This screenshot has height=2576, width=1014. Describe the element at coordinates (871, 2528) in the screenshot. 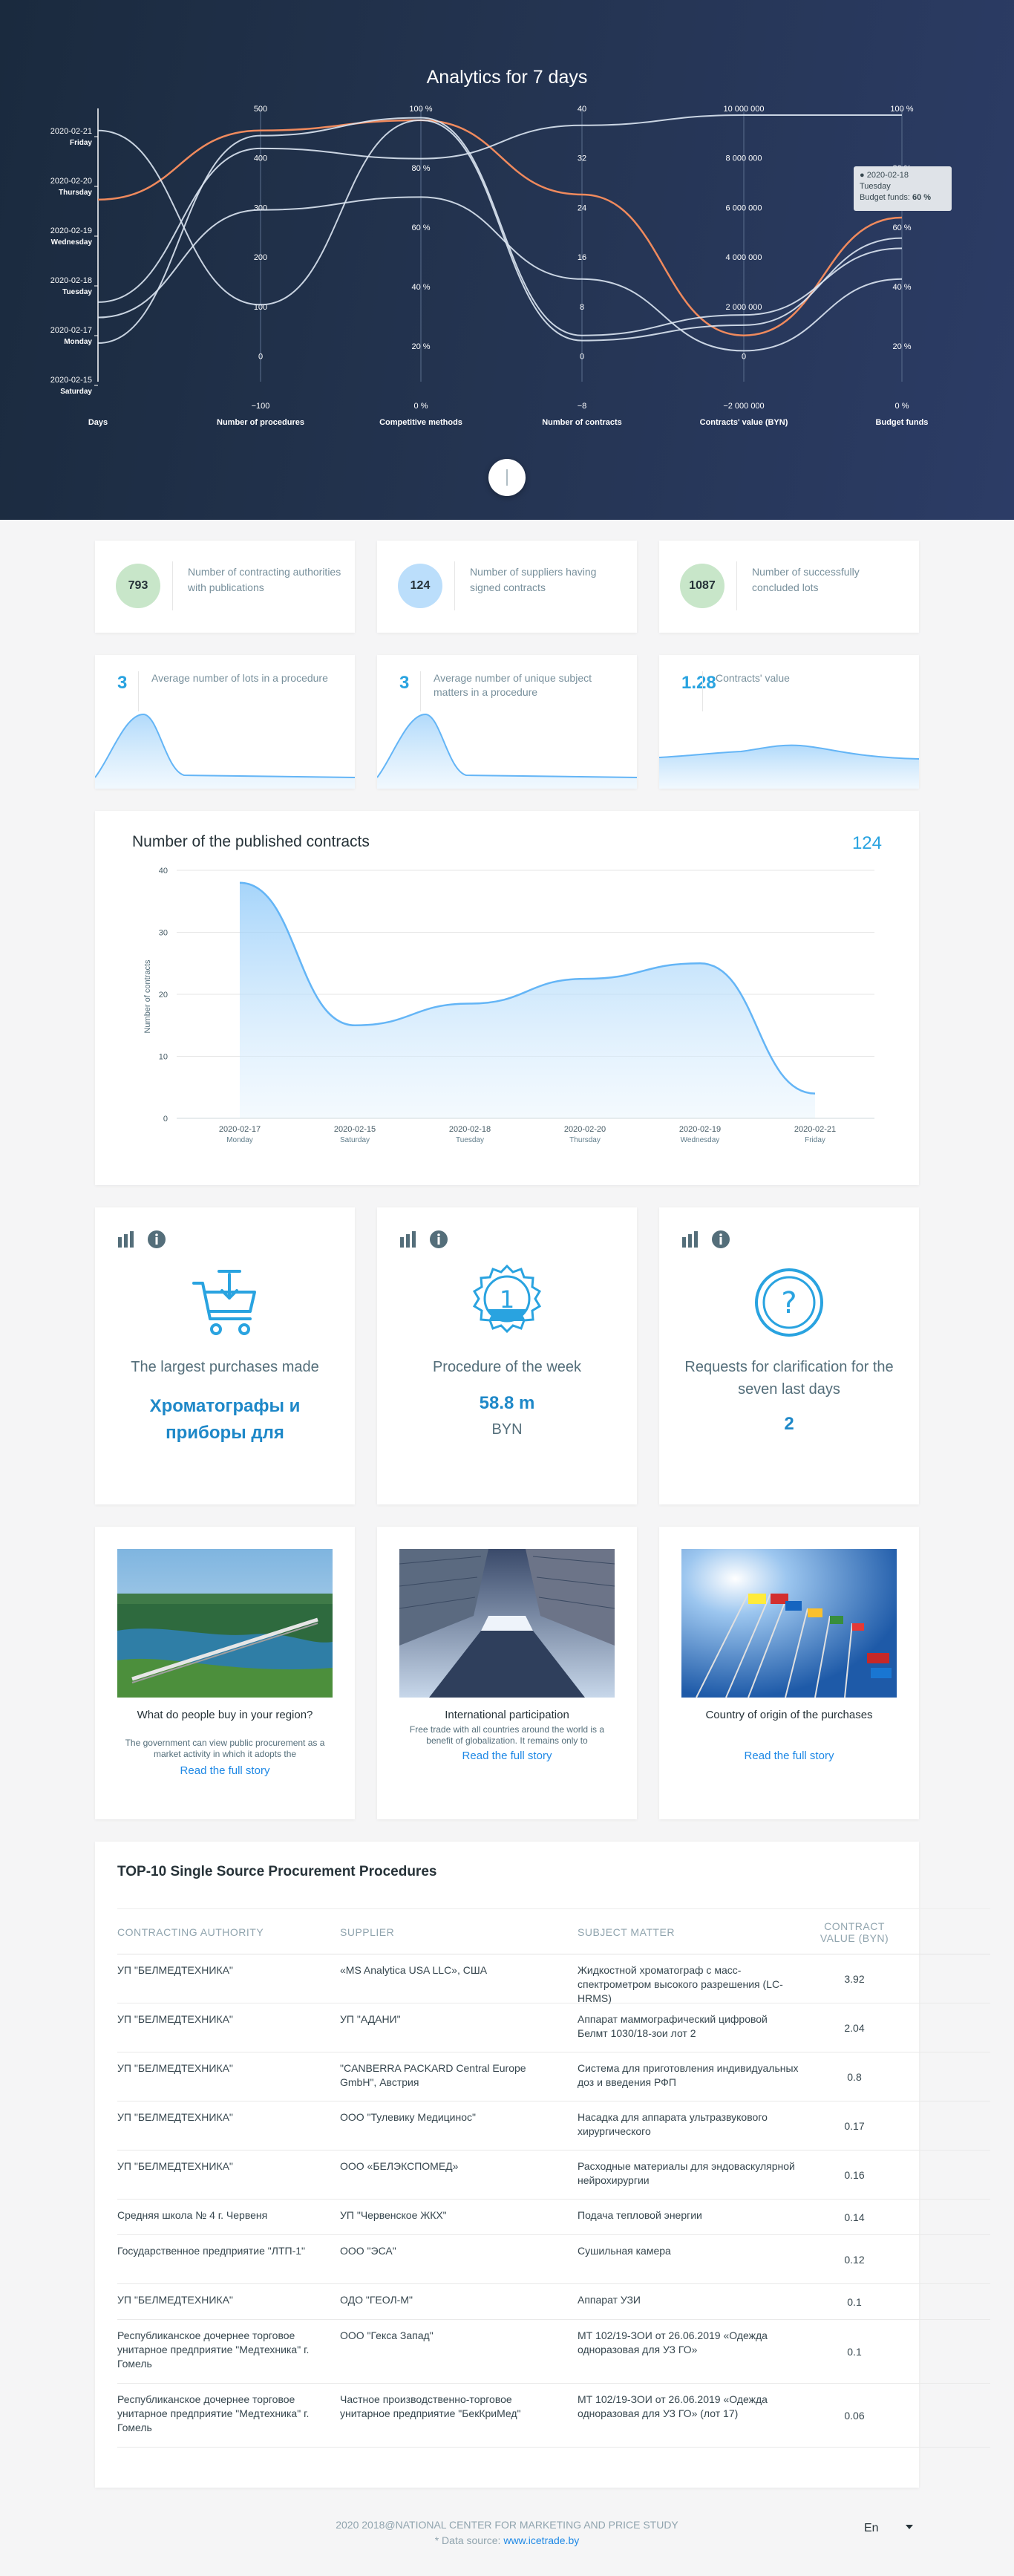

I see `language-select: En` at that location.